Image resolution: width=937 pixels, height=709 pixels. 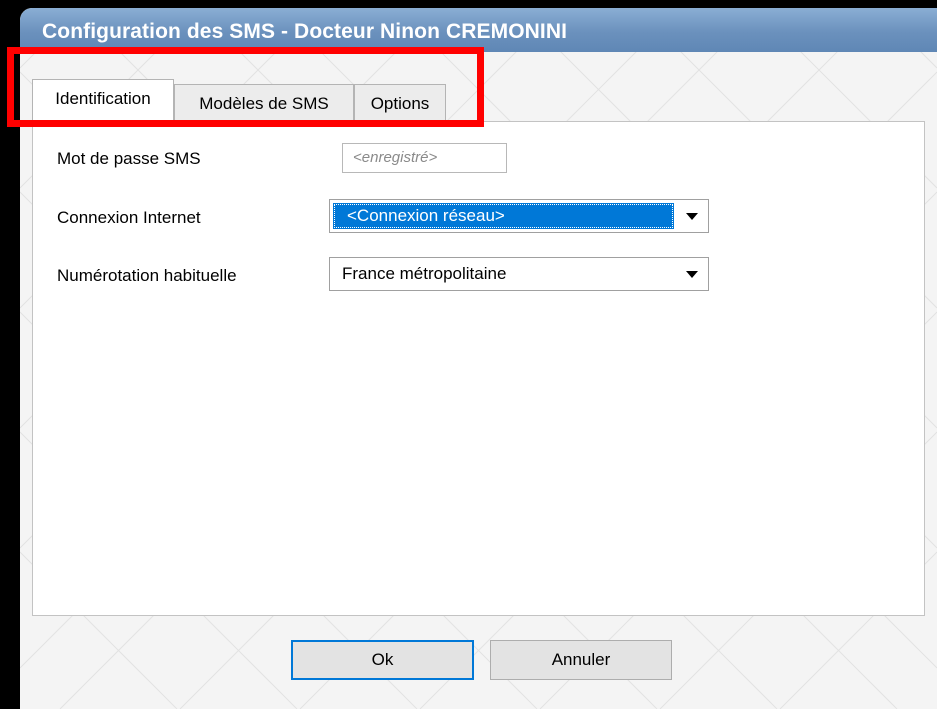 I want to click on password-field: <enregistré>, so click(x=424, y=158).